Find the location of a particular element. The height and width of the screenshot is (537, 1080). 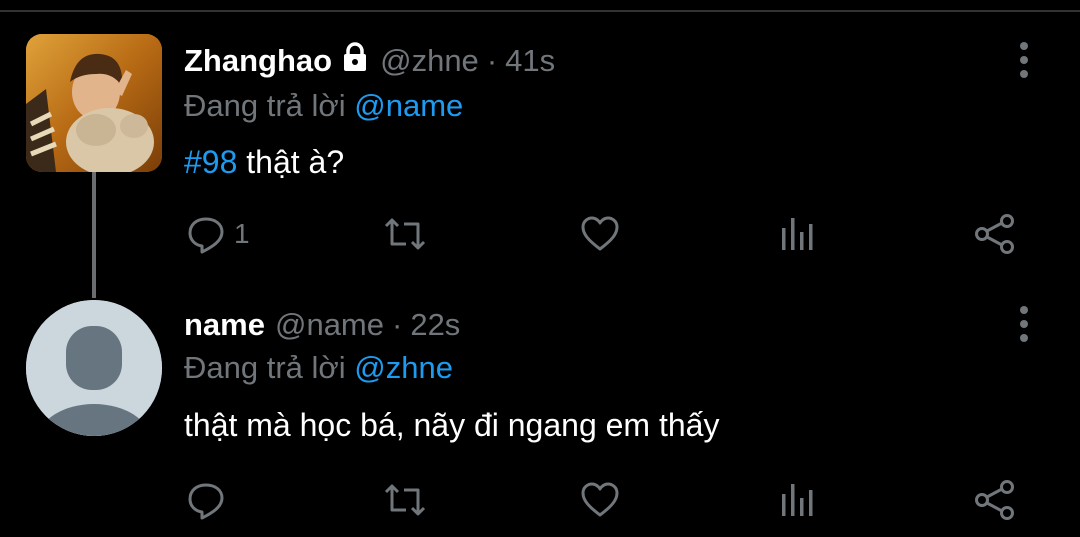

display-name: name is located at coordinates (224, 325).